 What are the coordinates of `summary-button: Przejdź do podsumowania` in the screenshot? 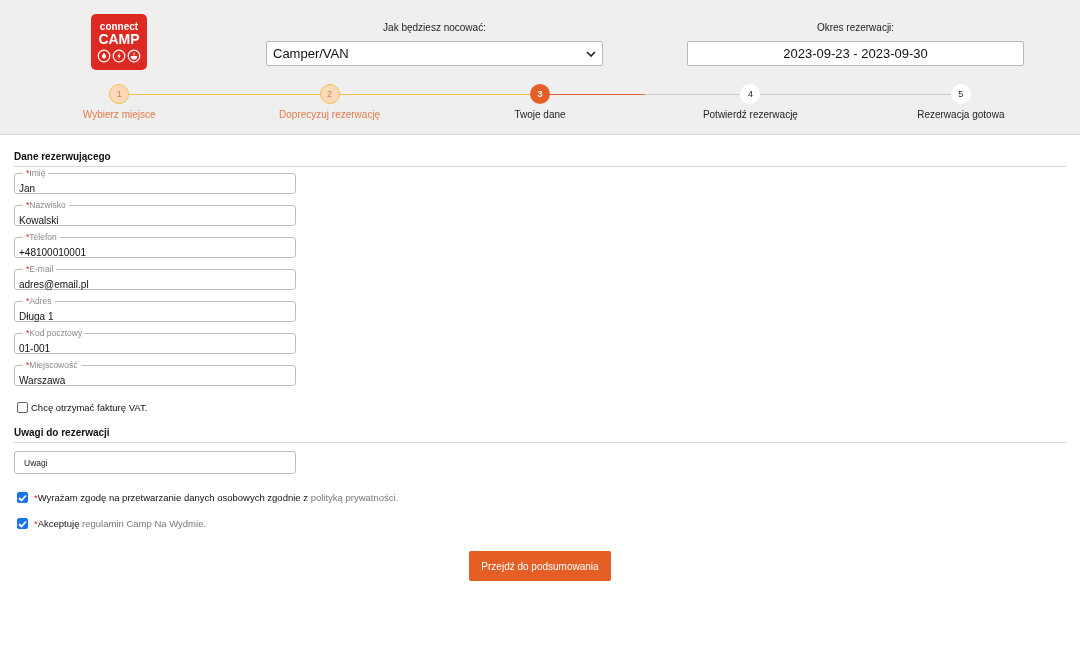 It's located at (540, 566).